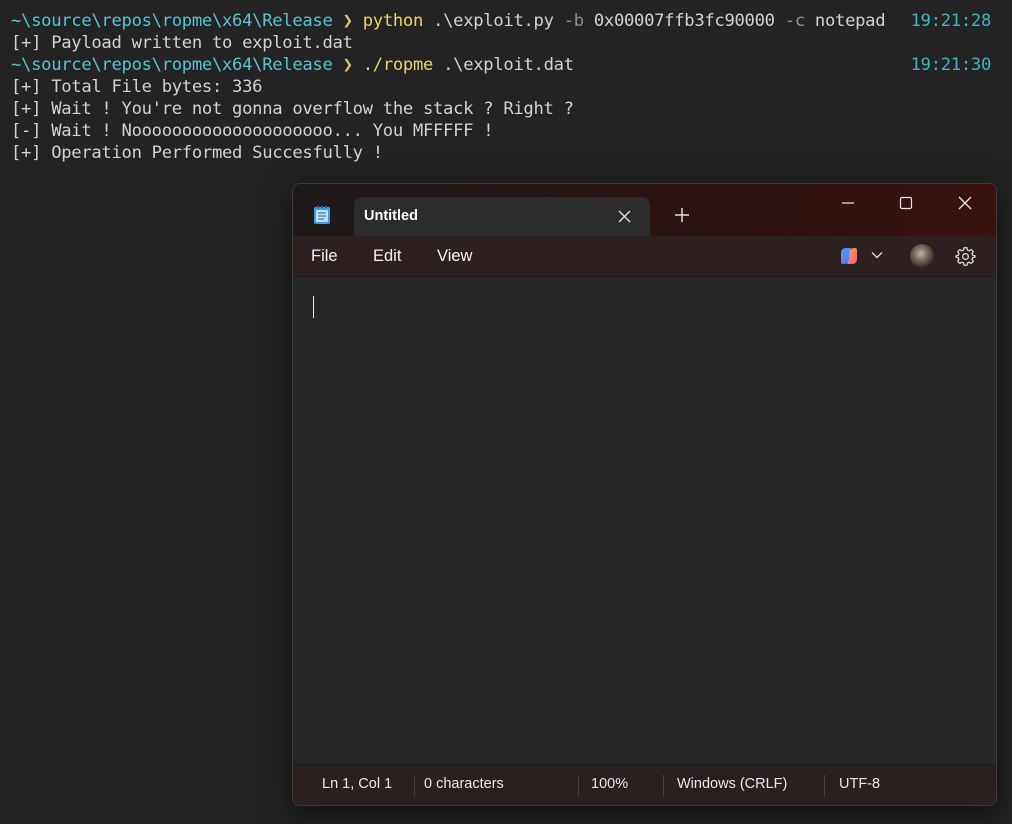  Describe the element at coordinates (848, 203) in the screenshot. I see `minimize-icon` at that location.